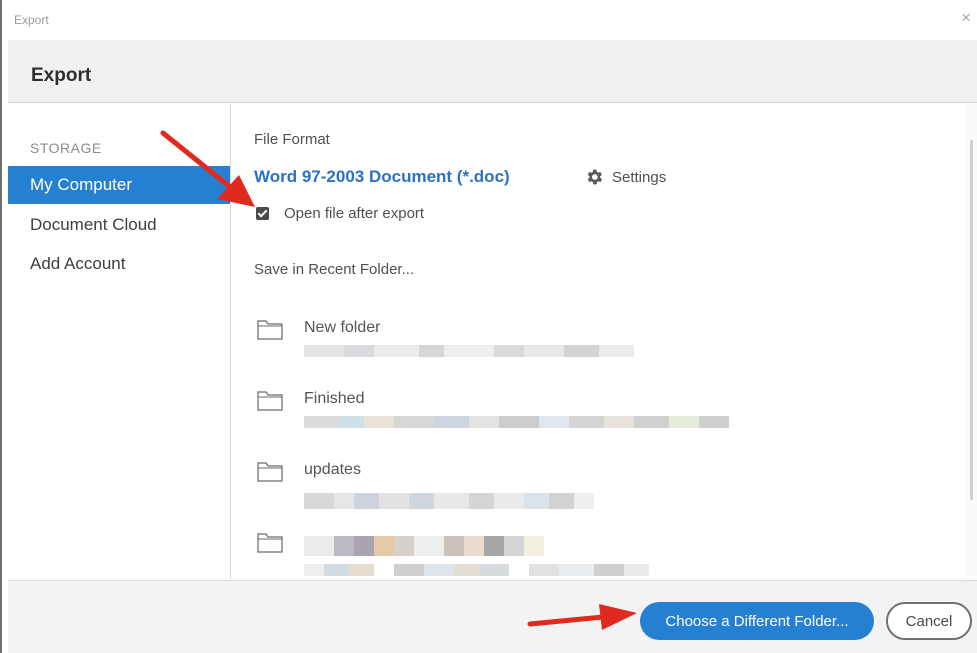 This screenshot has width=977, height=653. I want to click on window-titlebar: Export ×, so click(492, 20).